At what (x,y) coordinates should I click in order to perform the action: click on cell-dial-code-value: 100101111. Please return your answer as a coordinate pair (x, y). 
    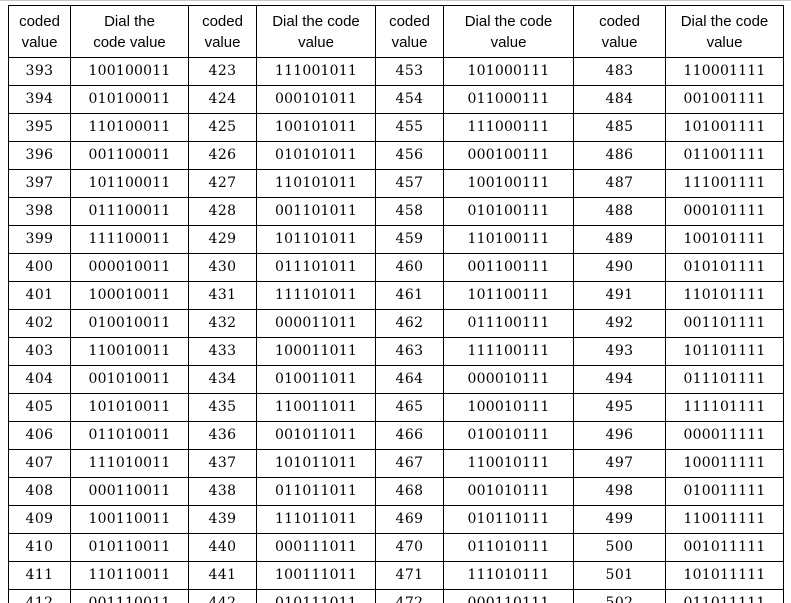
    Looking at the image, I should click on (724, 239).